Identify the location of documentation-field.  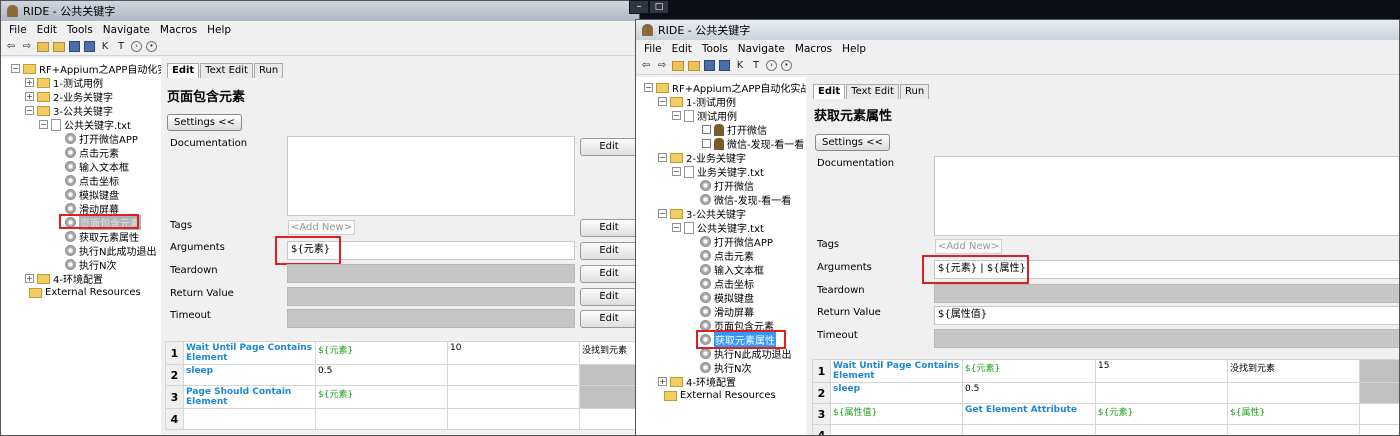
(1166, 196).